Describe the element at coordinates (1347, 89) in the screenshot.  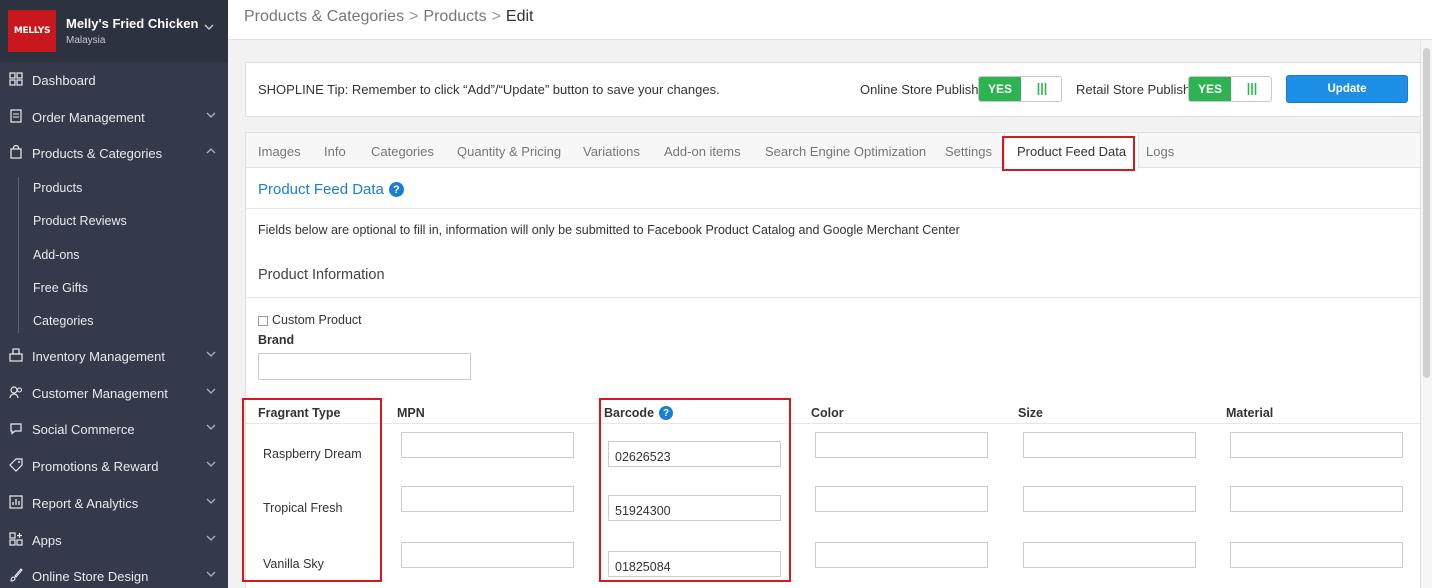
I see `update-button: Update` at that location.